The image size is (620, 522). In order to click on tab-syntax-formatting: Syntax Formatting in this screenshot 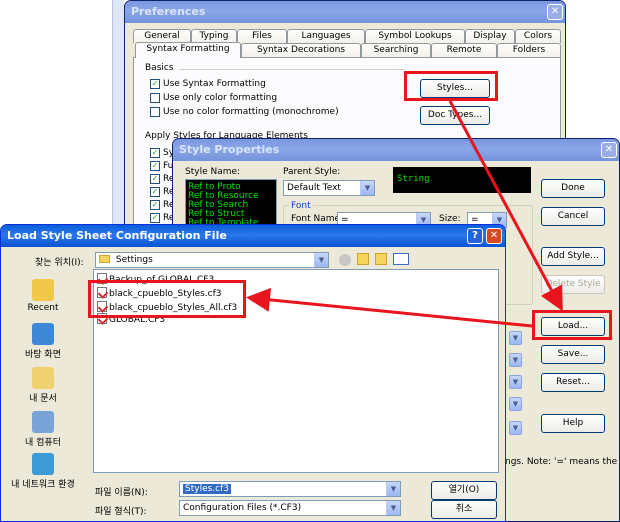, I will do `click(188, 50)`.